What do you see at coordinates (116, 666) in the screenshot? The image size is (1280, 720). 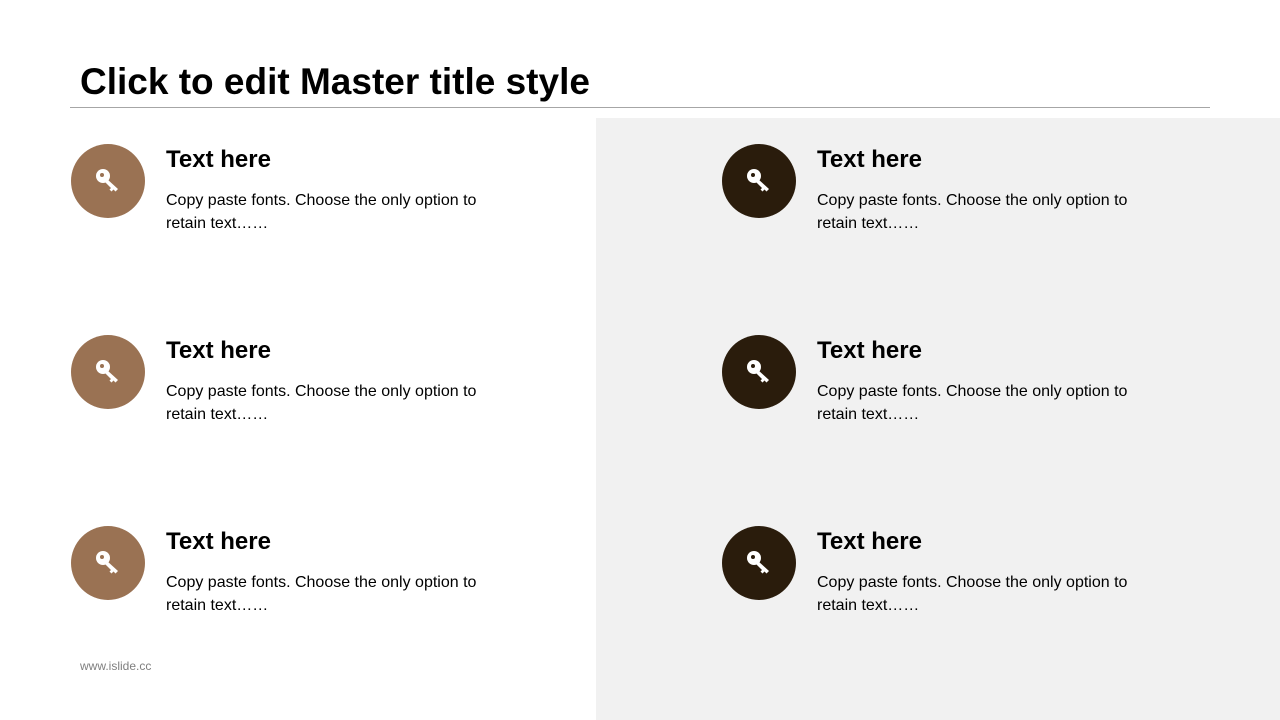 I see `footer-website: www.islide.cc` at bounding box center [116, 666].